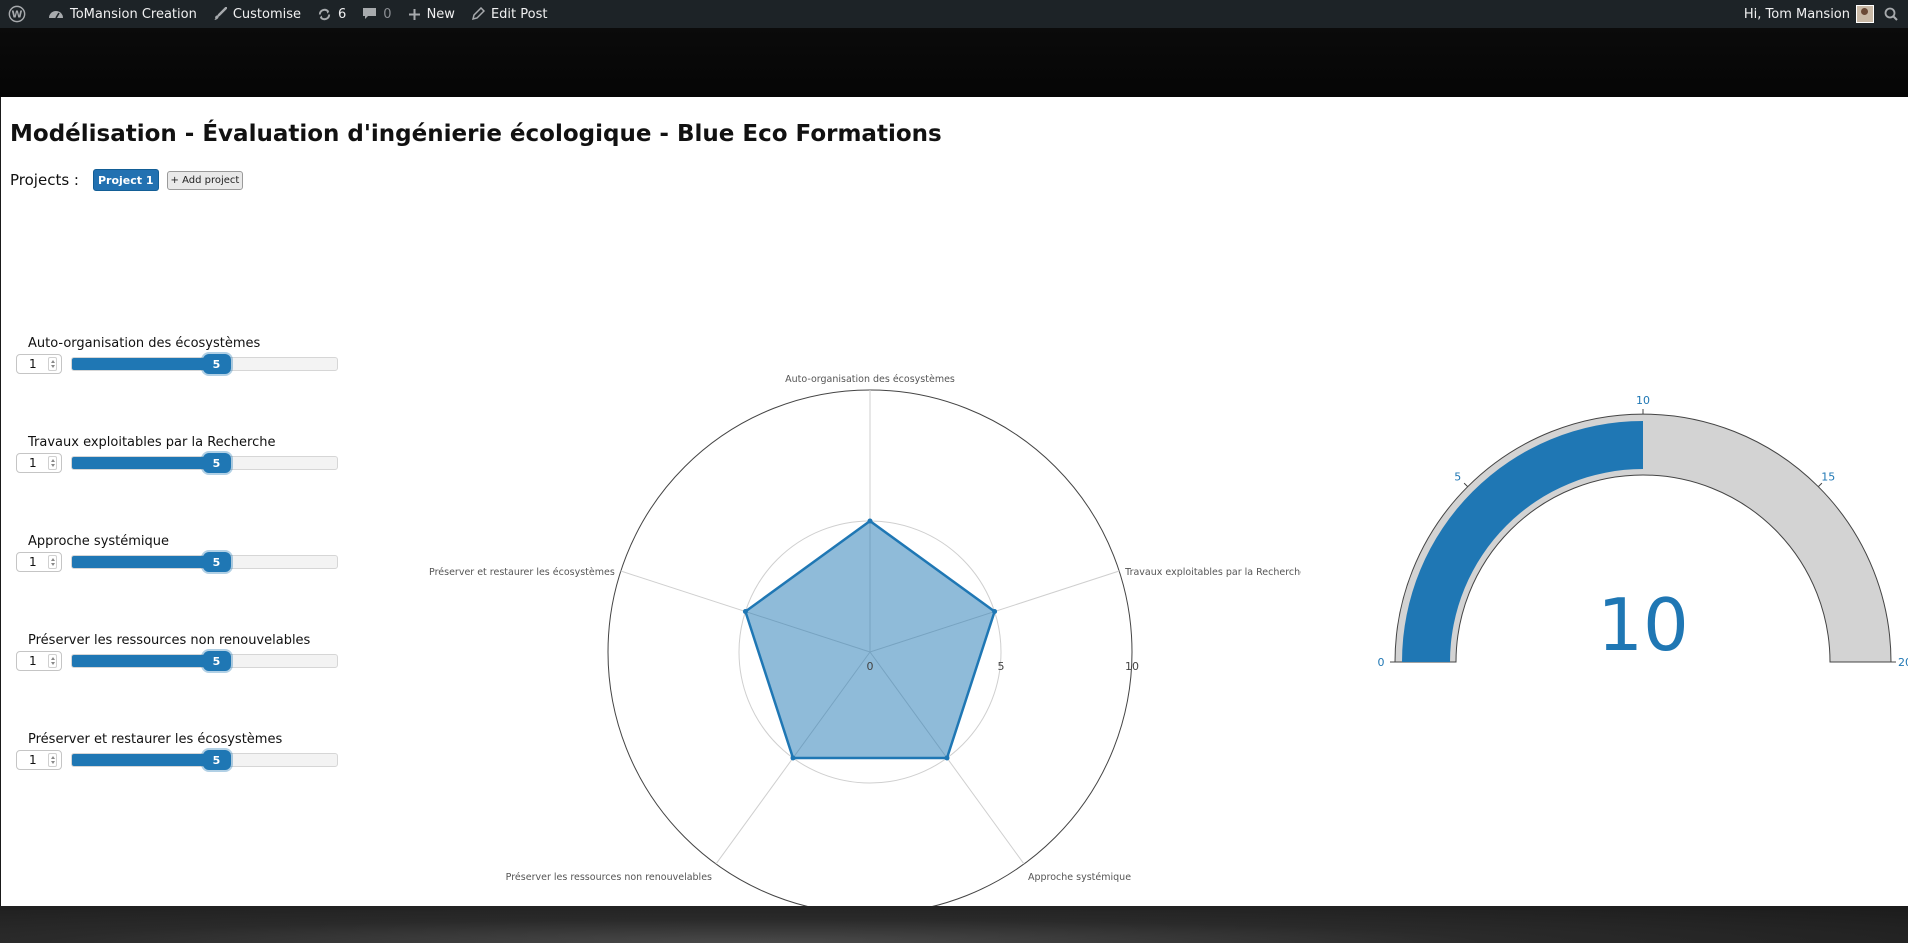 The image size is (1908, 943). What do you see at coordinates (1212, 572) in the screenshot?
I see `radar-axis-label: Travaux exploitables par la Recherche` at bounding box center [1212, 572].